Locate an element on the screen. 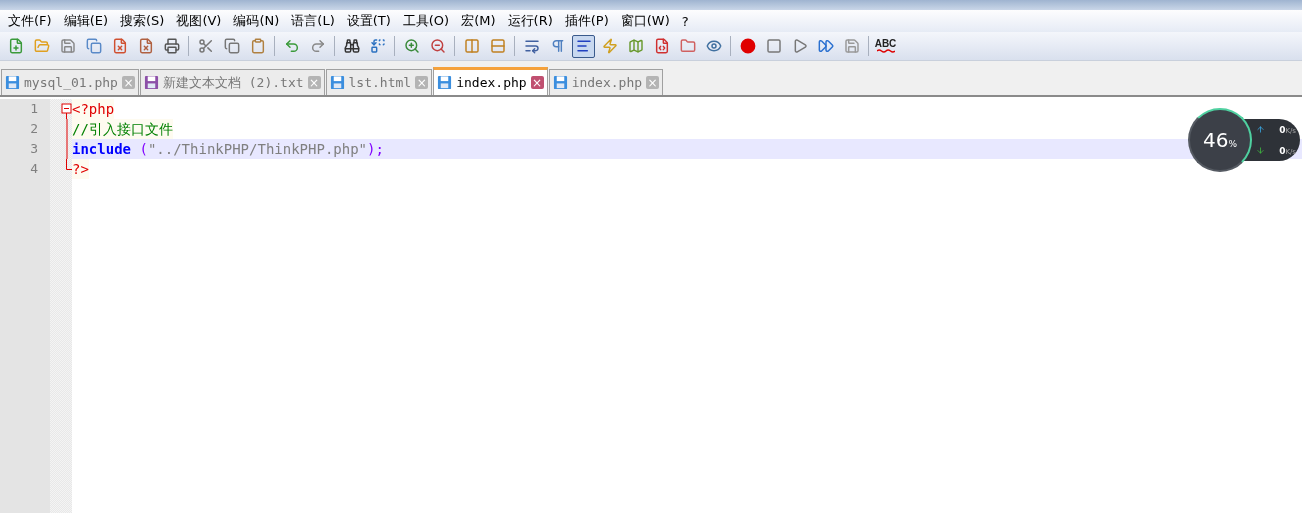 The width and height of the screenshot is (1302, 513). cpu-percent: 46 is located at coordinates (1216, 140).